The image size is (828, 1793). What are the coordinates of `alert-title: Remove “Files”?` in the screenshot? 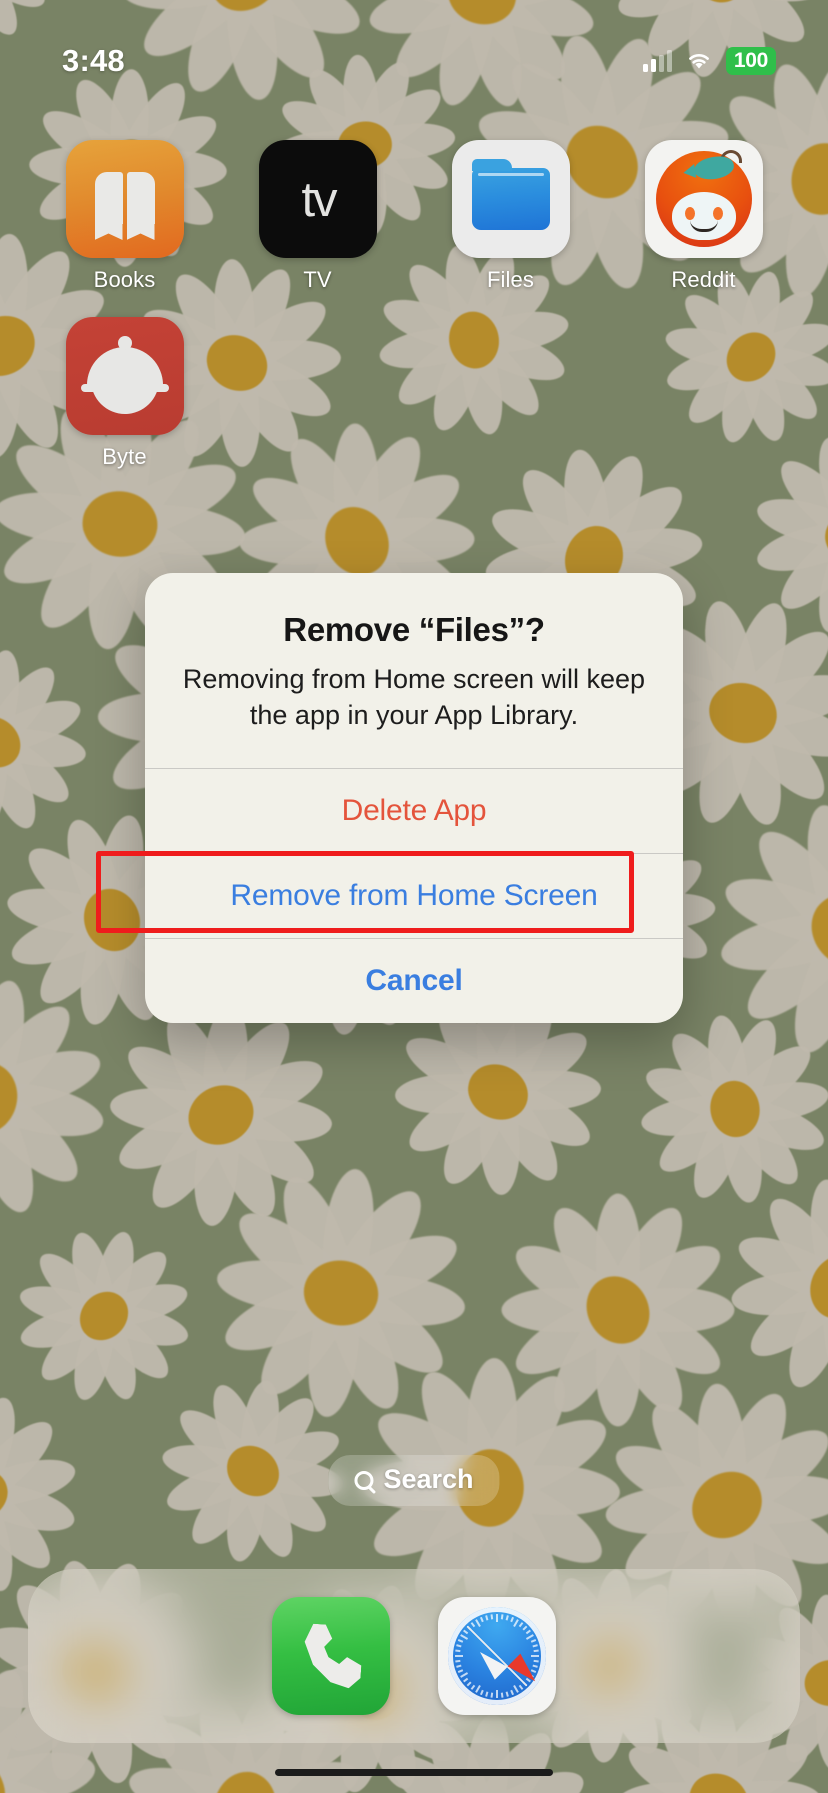 It's located at (414, 629).